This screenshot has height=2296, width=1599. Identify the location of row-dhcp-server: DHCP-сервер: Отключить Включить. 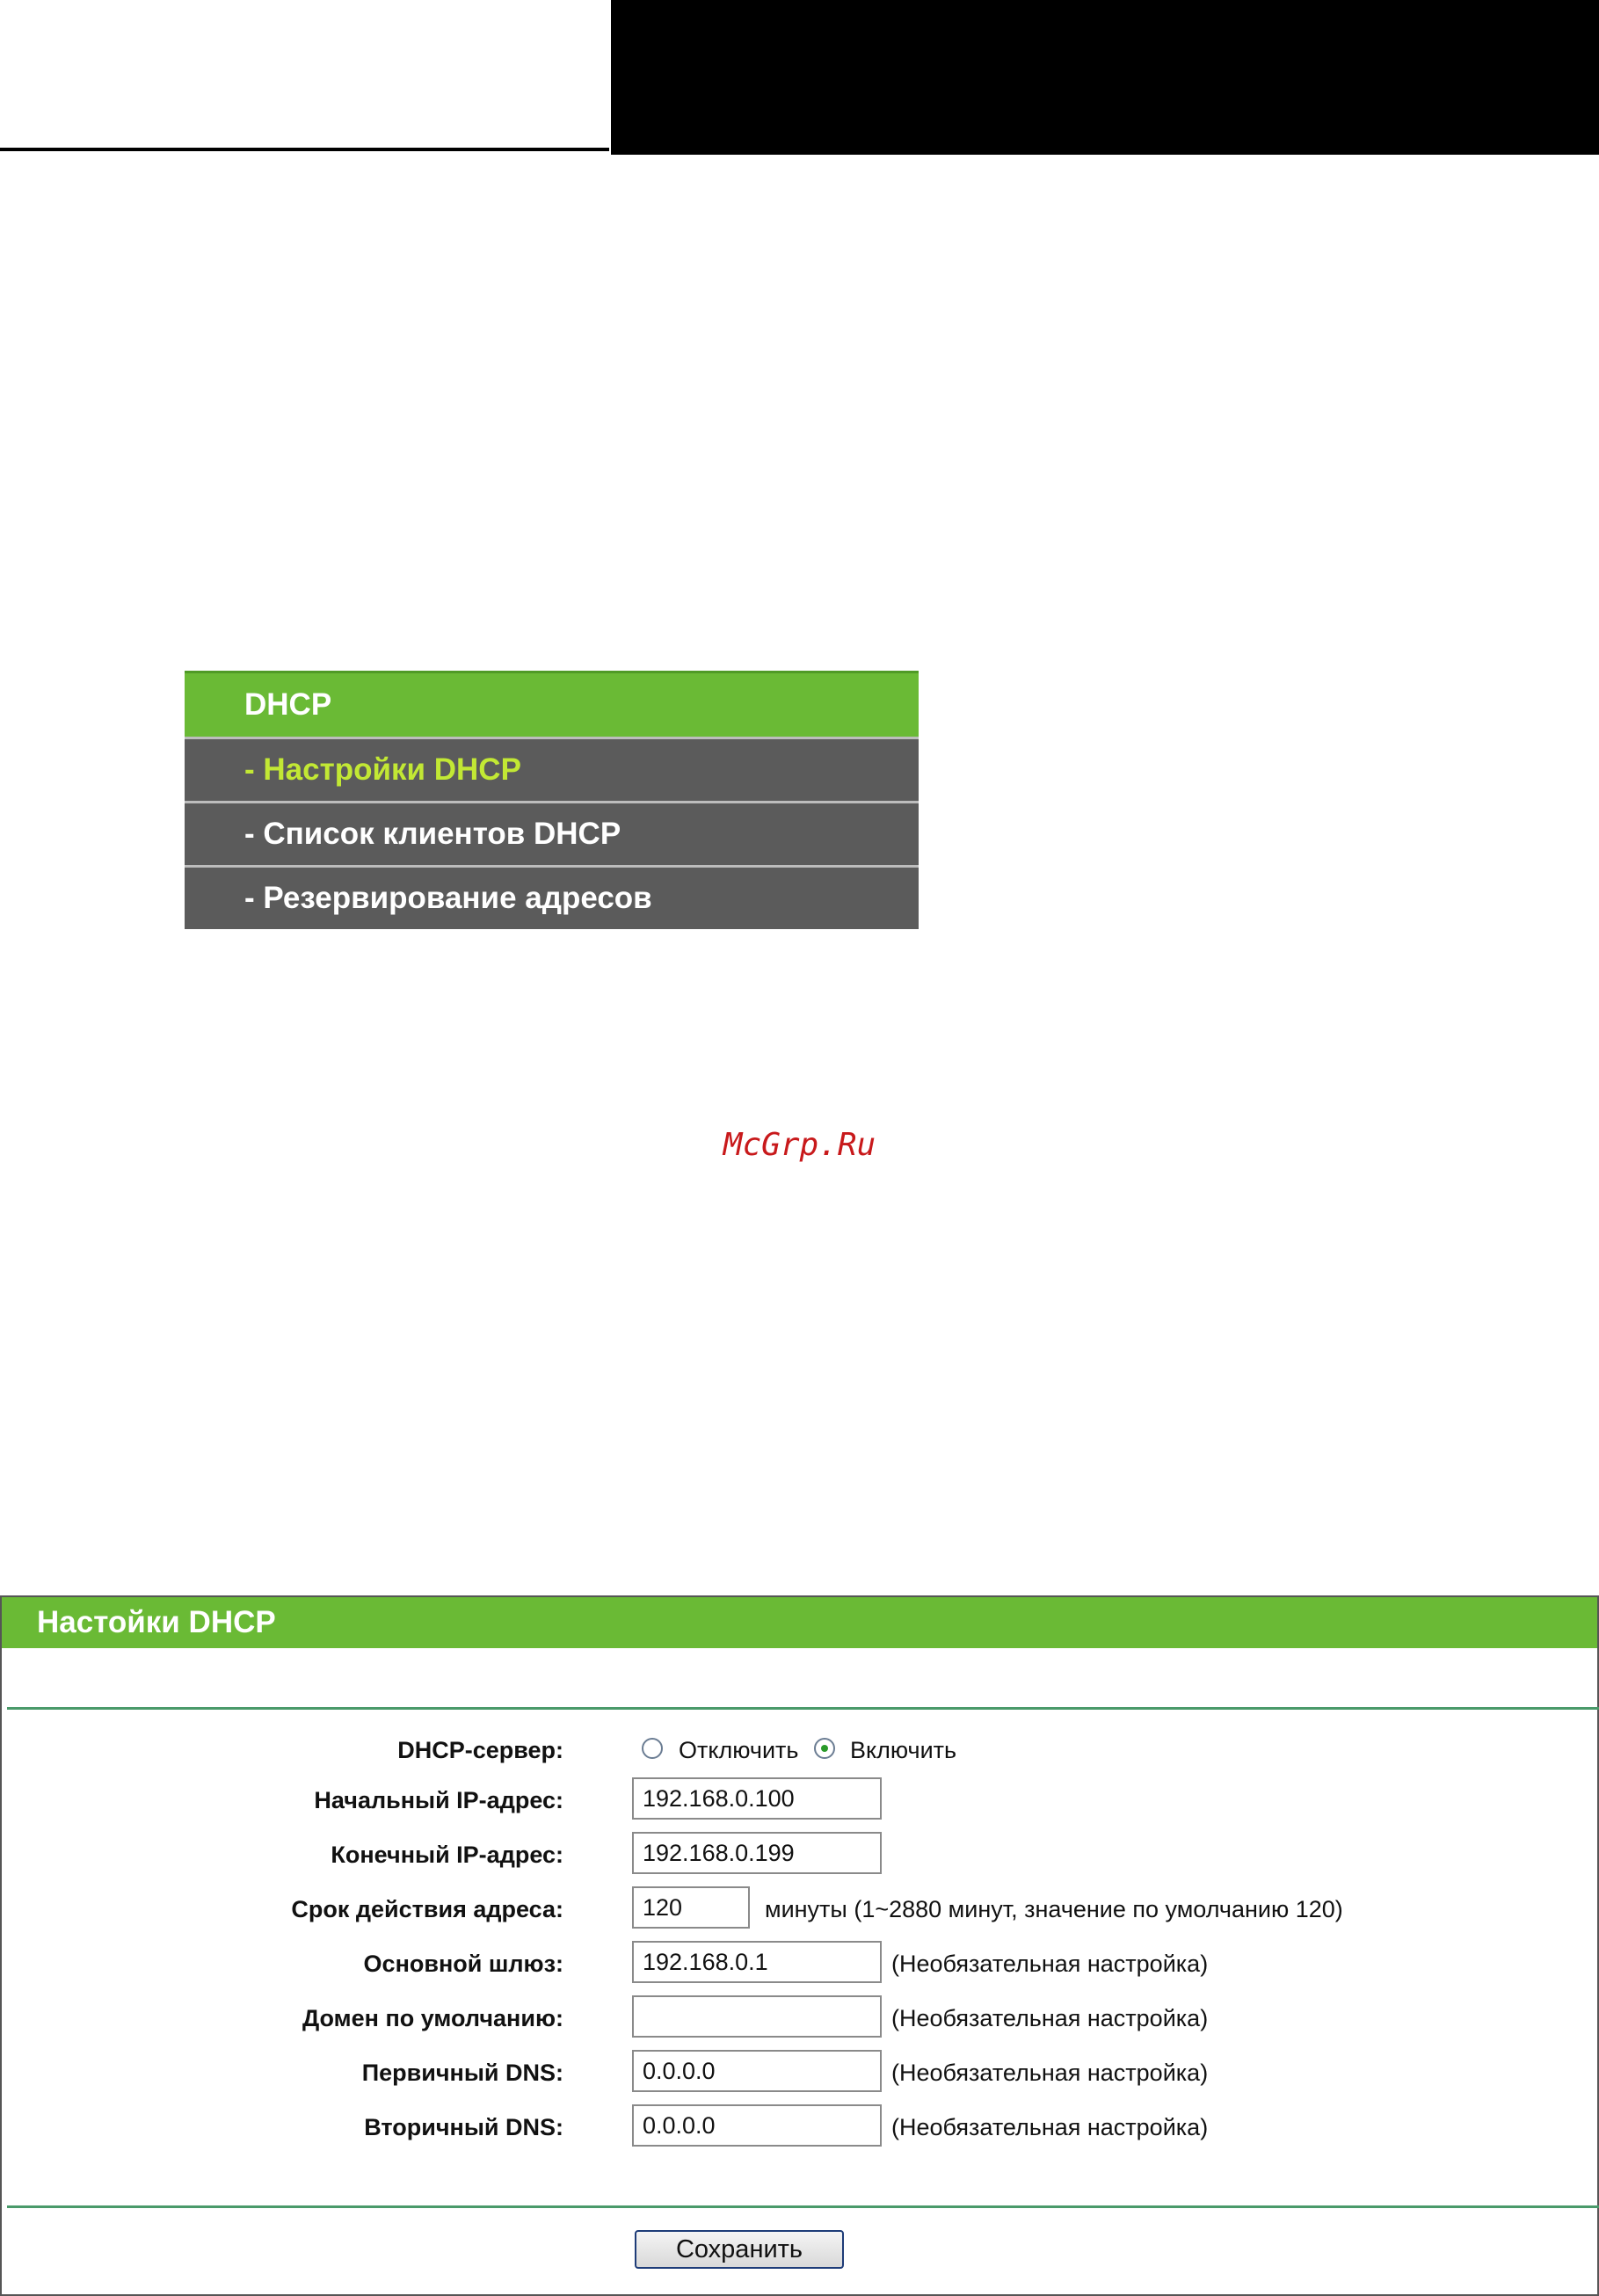
(799, 1750).